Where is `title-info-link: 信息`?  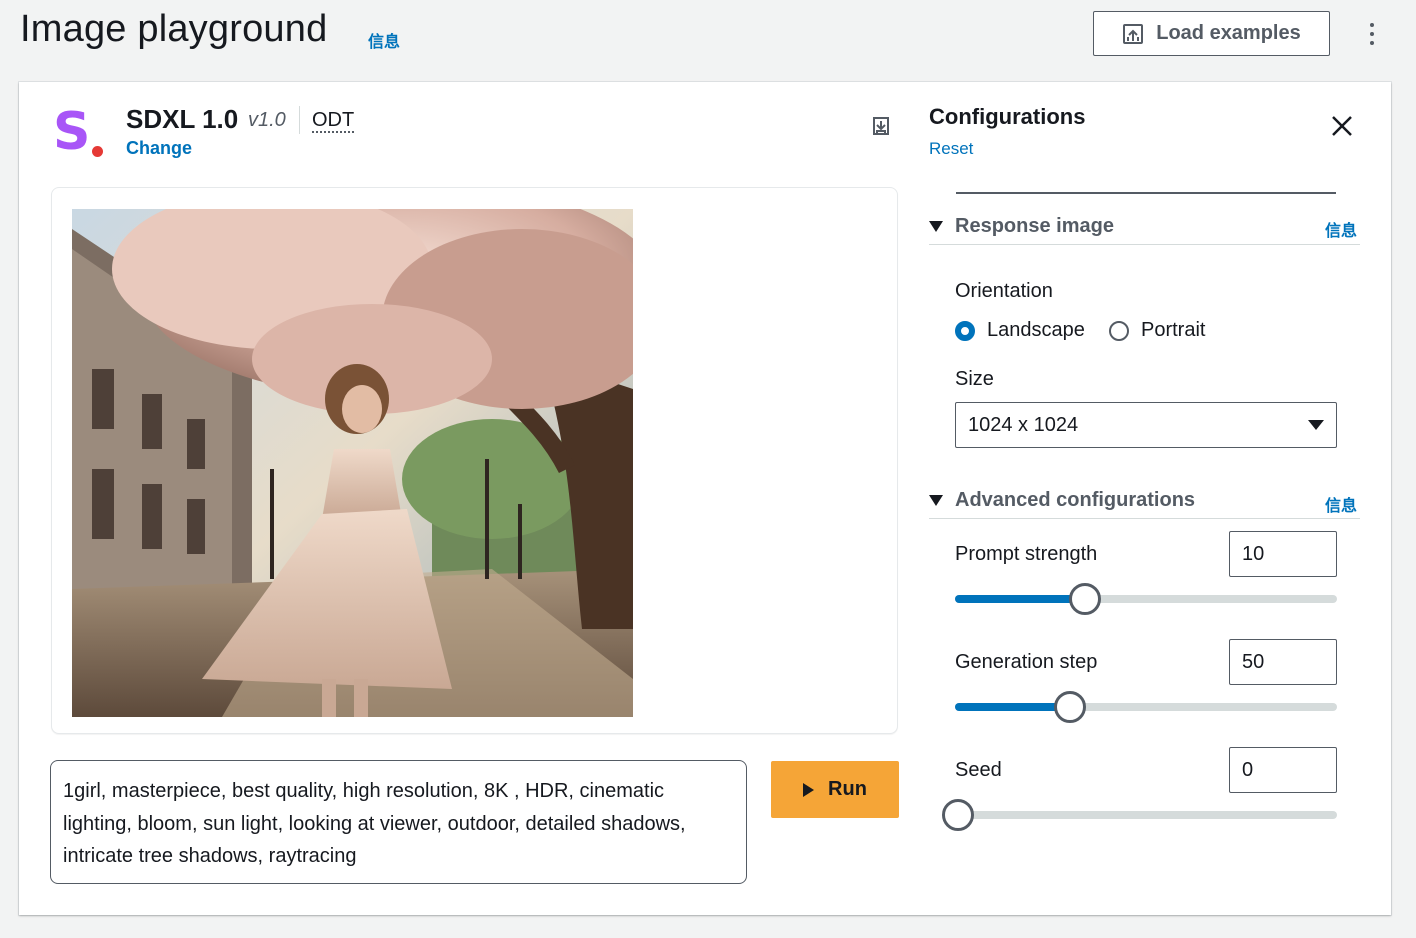
title-info-link: 信息 is located at coordinates (384, 40).